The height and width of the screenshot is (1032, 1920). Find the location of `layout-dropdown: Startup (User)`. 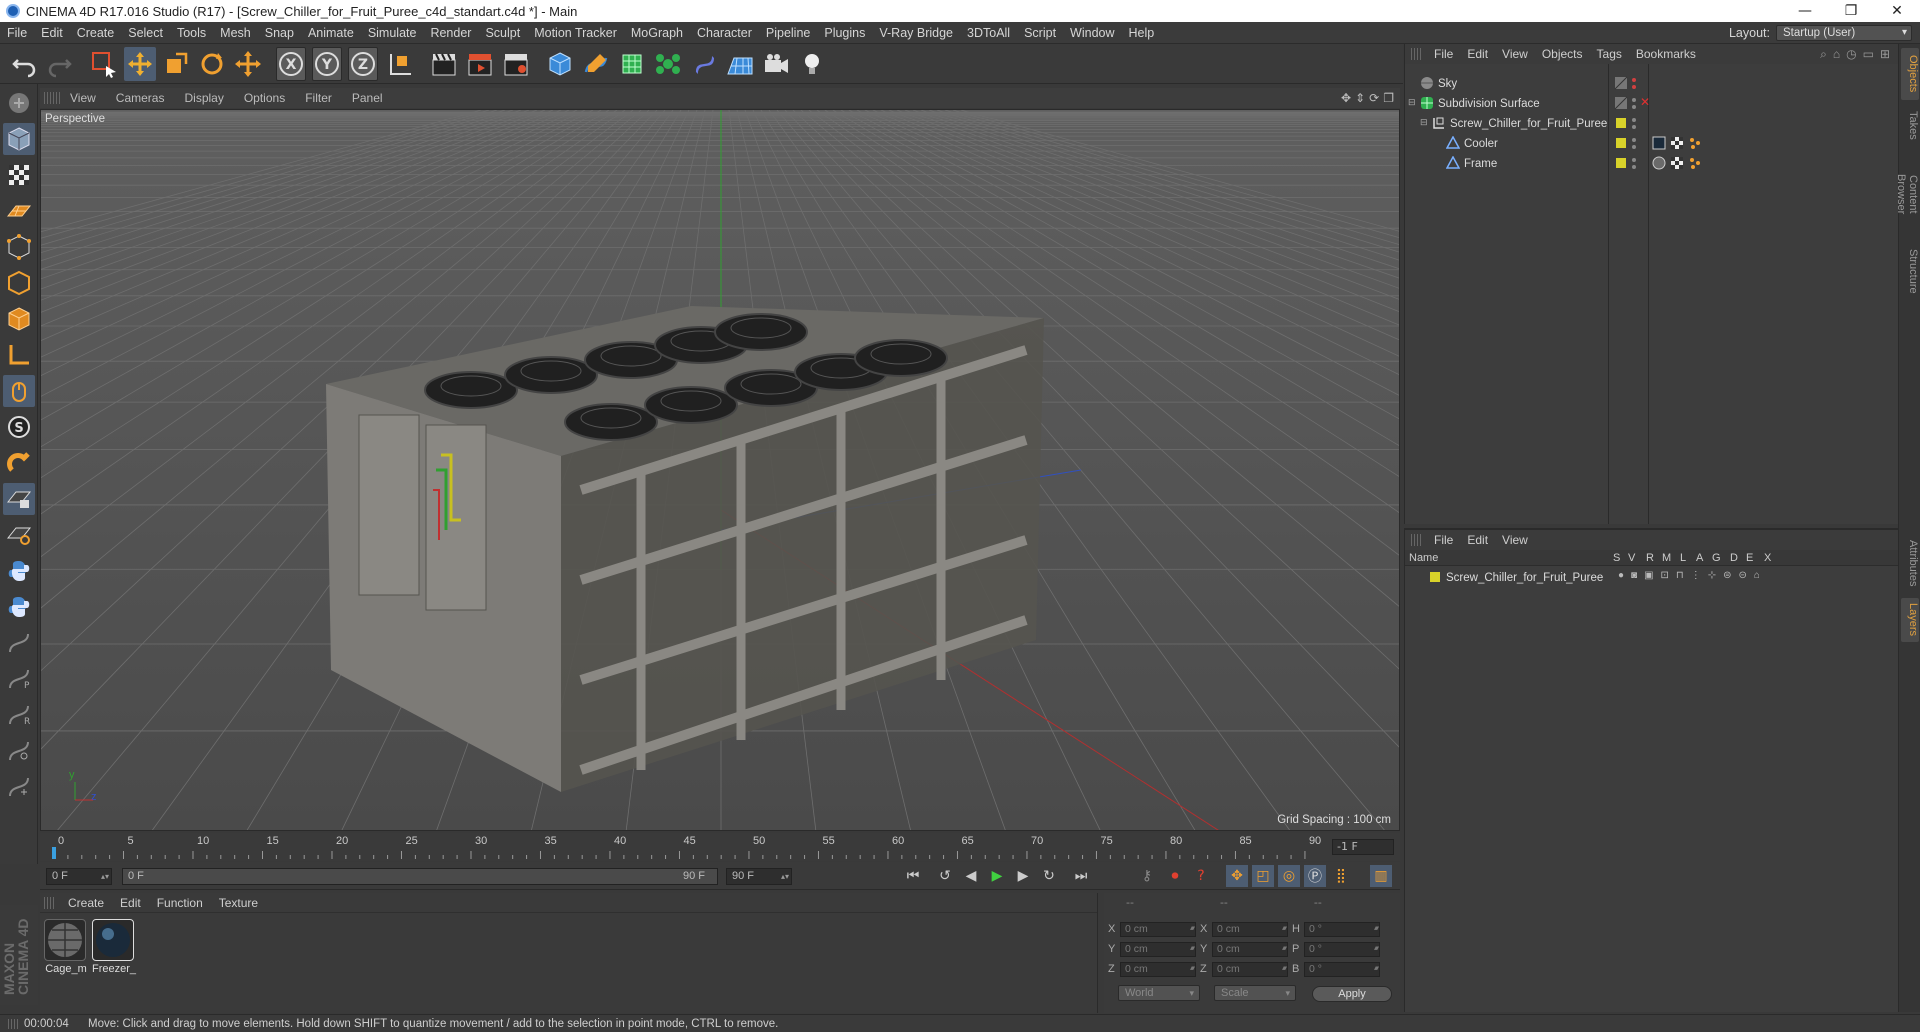

layout-dropdown: Startup (User) is located at coordinates (1844, 32).